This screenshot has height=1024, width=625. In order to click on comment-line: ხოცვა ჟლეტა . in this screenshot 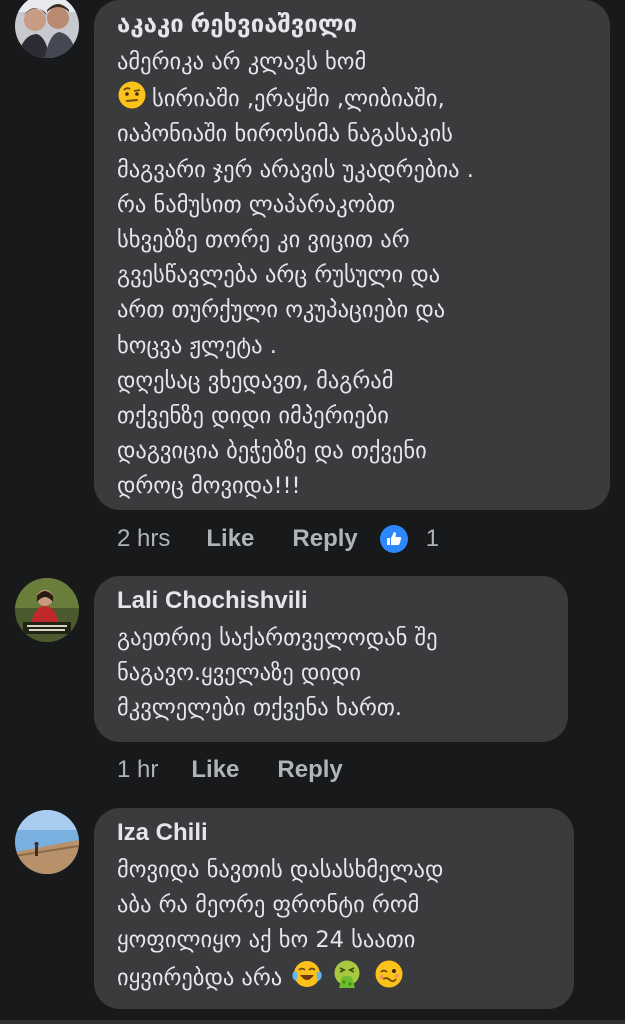, I will do `click(197, 345)`.